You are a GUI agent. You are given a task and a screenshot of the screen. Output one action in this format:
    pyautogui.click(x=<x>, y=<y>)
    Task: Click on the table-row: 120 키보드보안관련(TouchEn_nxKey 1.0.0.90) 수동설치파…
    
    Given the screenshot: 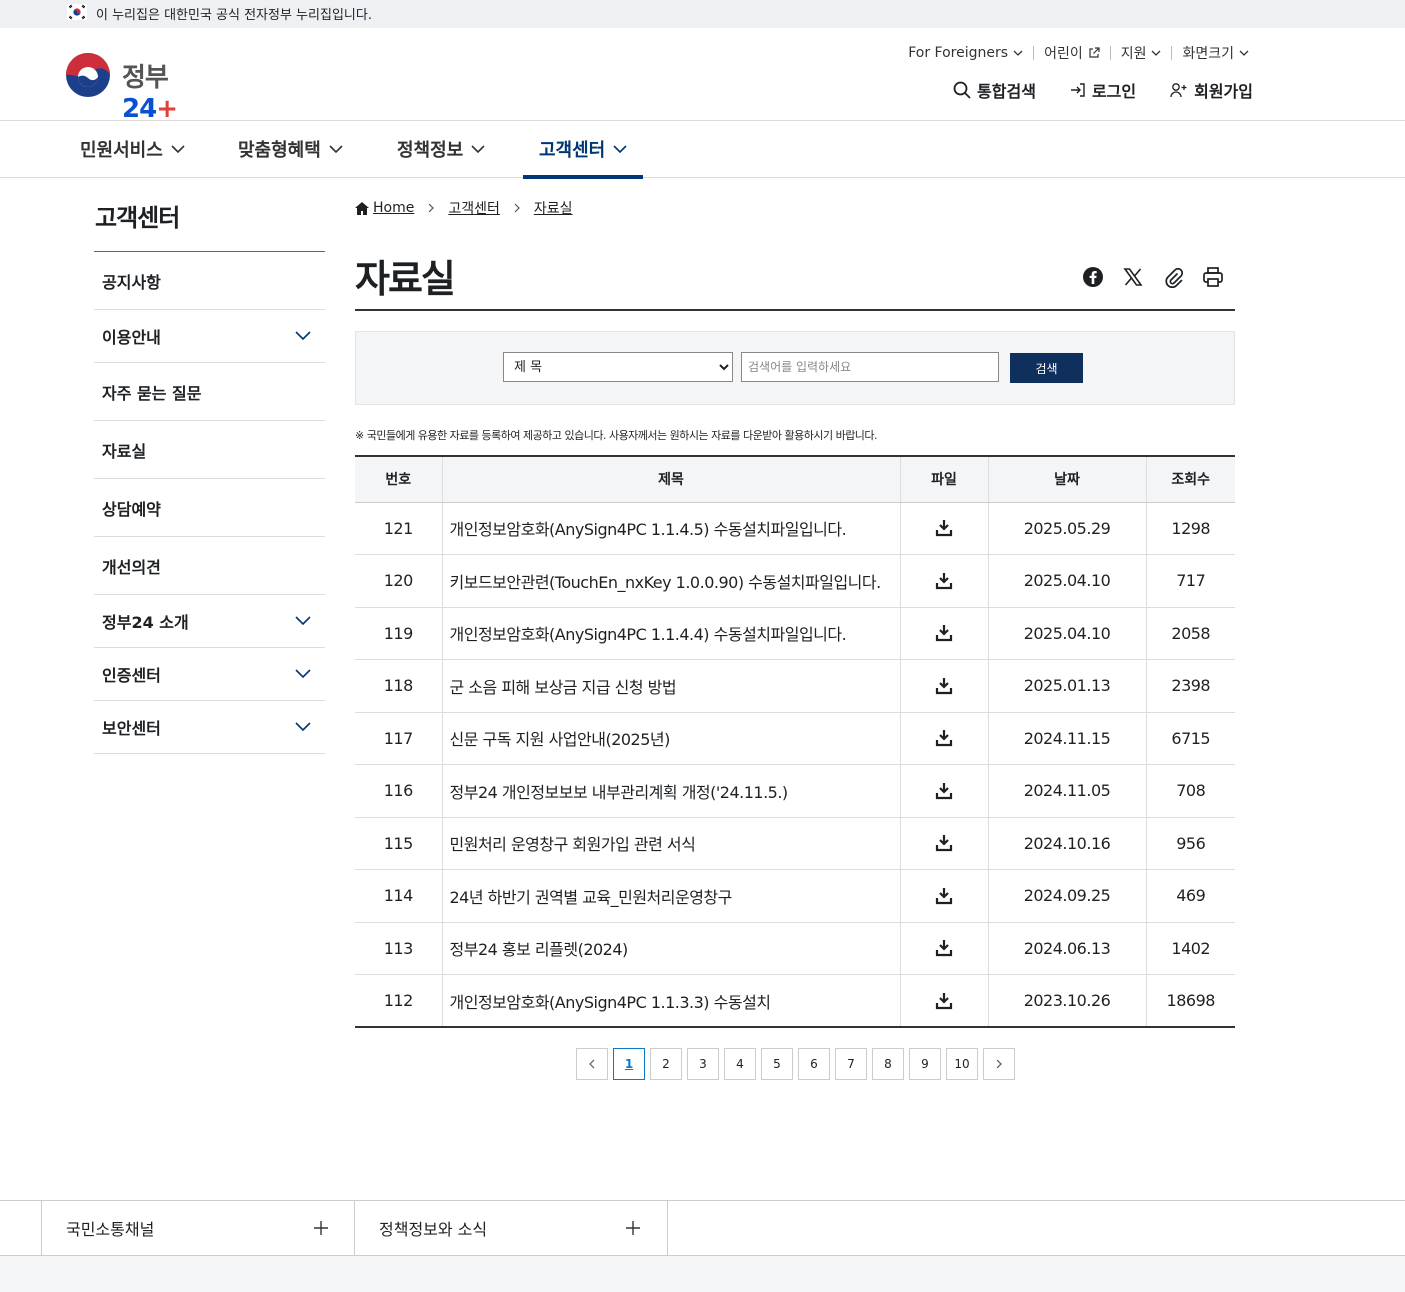 What is the action you would take?
    pyautogui.click(x=795, y=581)
    